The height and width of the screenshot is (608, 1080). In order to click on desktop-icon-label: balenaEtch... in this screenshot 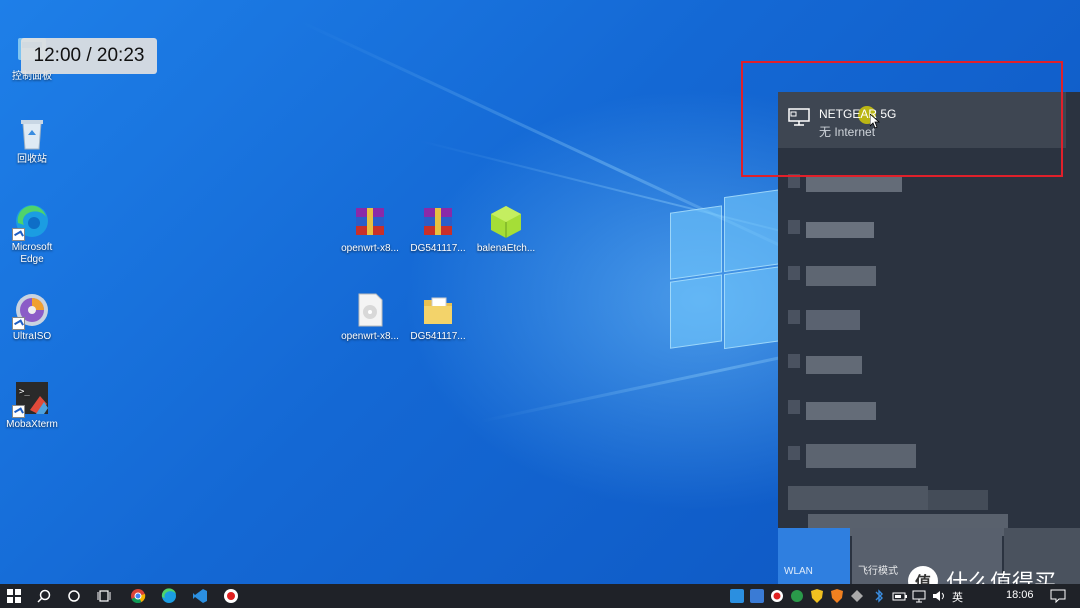, I will do `click(506, 248)`.